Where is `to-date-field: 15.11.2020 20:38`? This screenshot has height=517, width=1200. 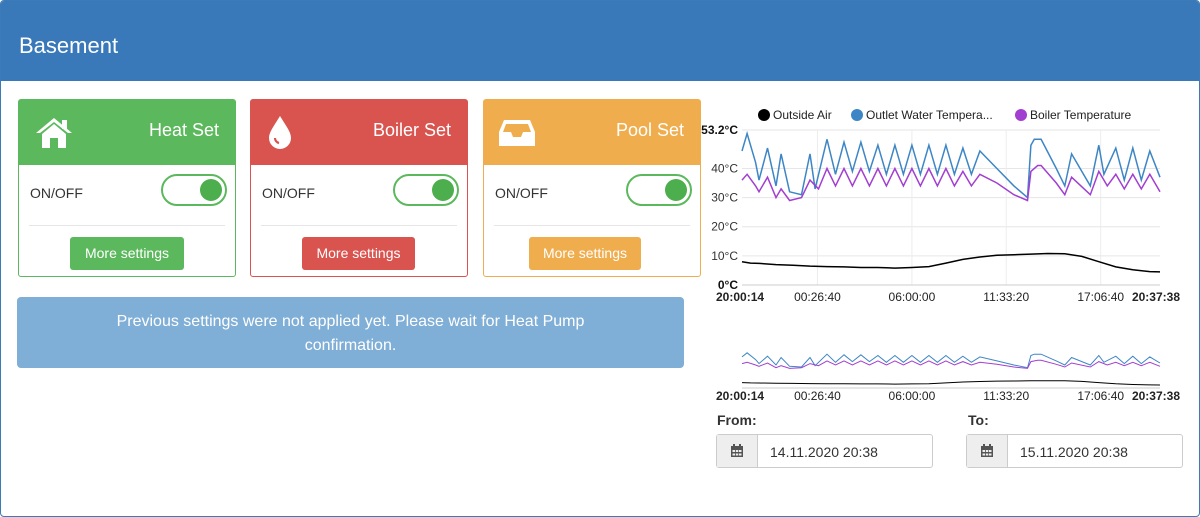
to-date-field: 15.11.2020 20:38 is located at coordinates (1074, 451).